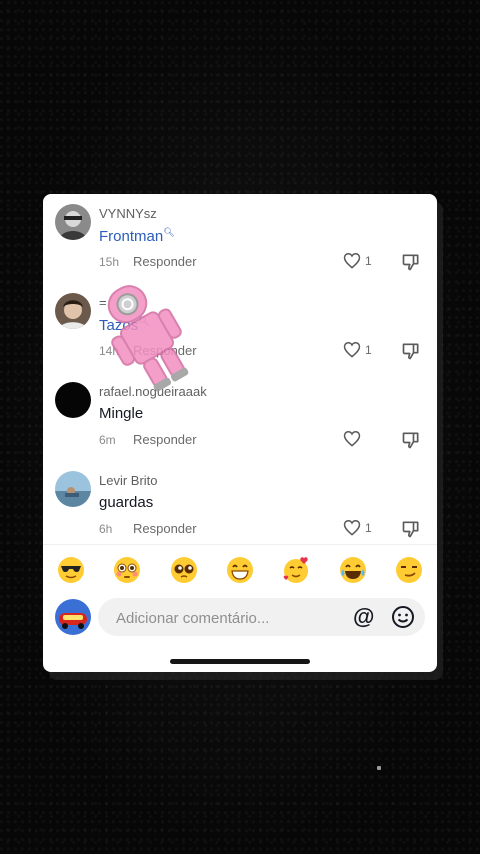  Describe the element at coordinates (126, 502) in the screenshot. I see `comment-text: guardas` at that location.